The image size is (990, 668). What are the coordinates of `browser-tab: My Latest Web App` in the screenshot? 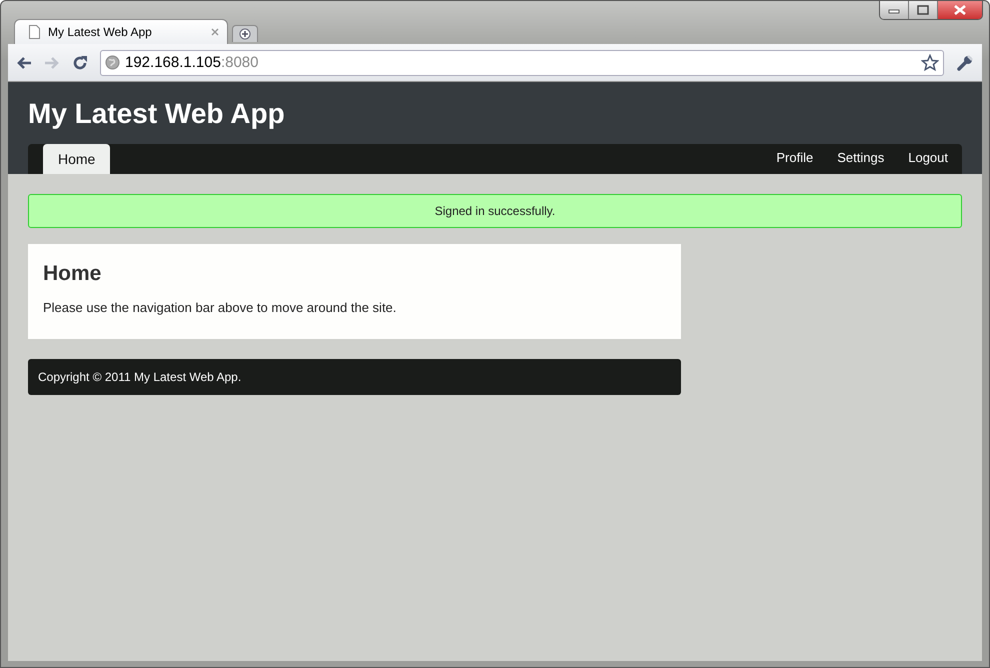 It's located at (121, 31).